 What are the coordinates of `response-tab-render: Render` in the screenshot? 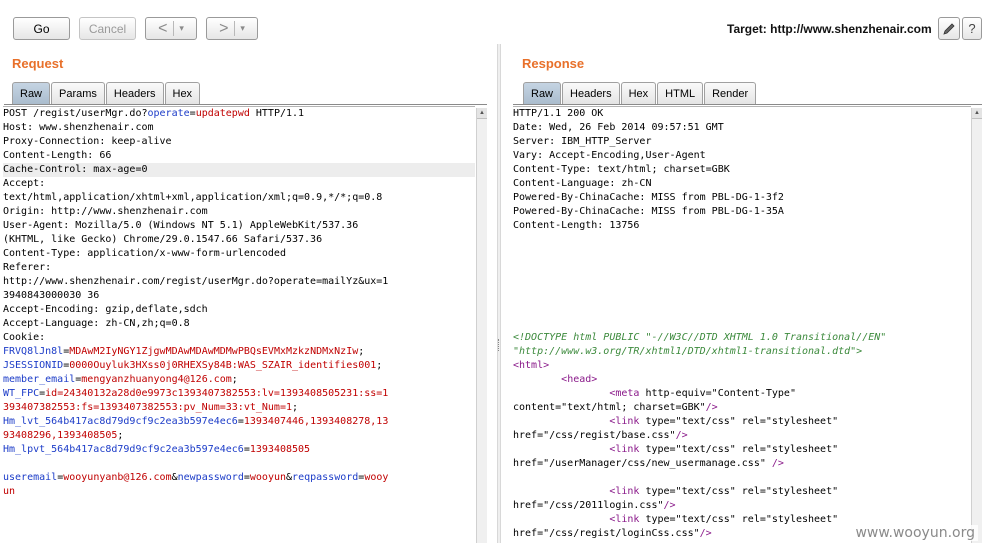 It's located at (730, 93).